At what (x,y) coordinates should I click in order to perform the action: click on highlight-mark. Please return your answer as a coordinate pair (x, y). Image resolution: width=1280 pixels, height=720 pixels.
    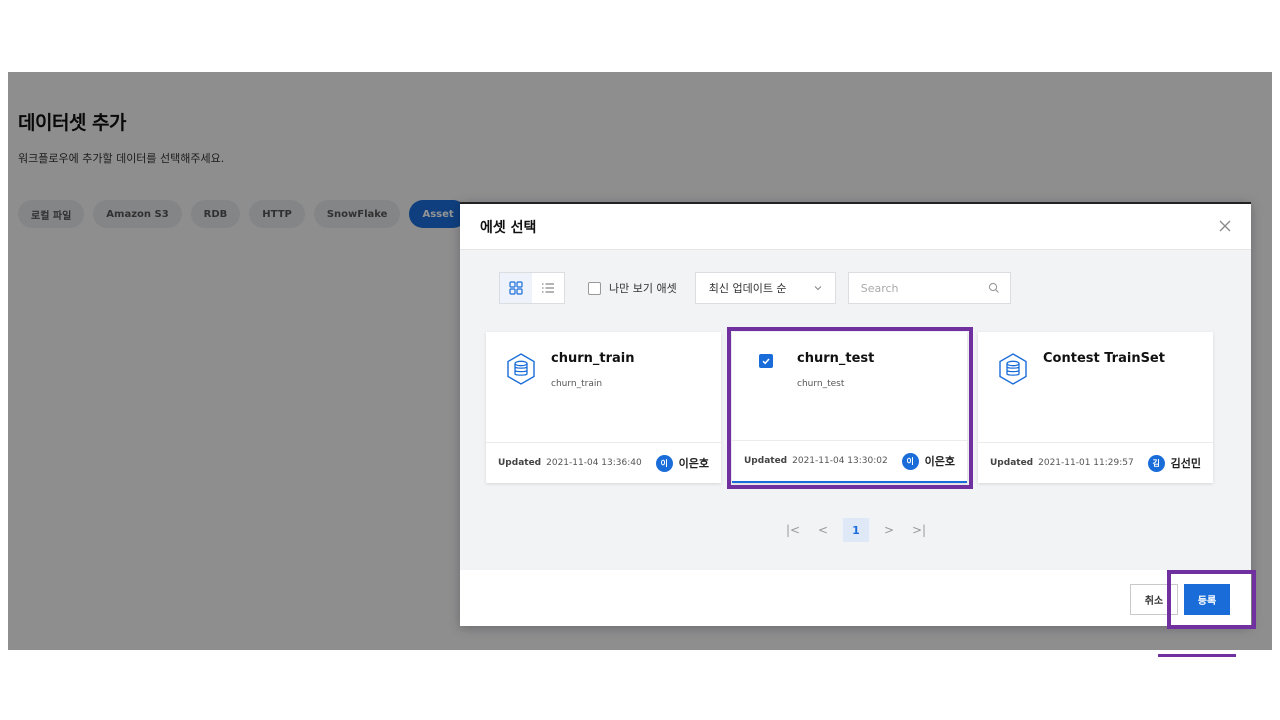
    Looking at the image, I should click on (1197, 655).